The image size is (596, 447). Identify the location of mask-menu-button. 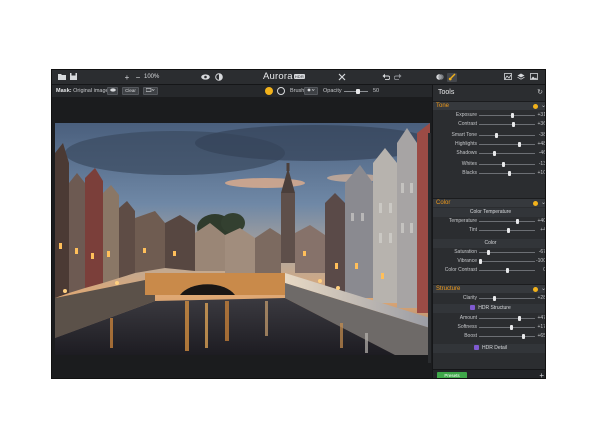
(150, 91).